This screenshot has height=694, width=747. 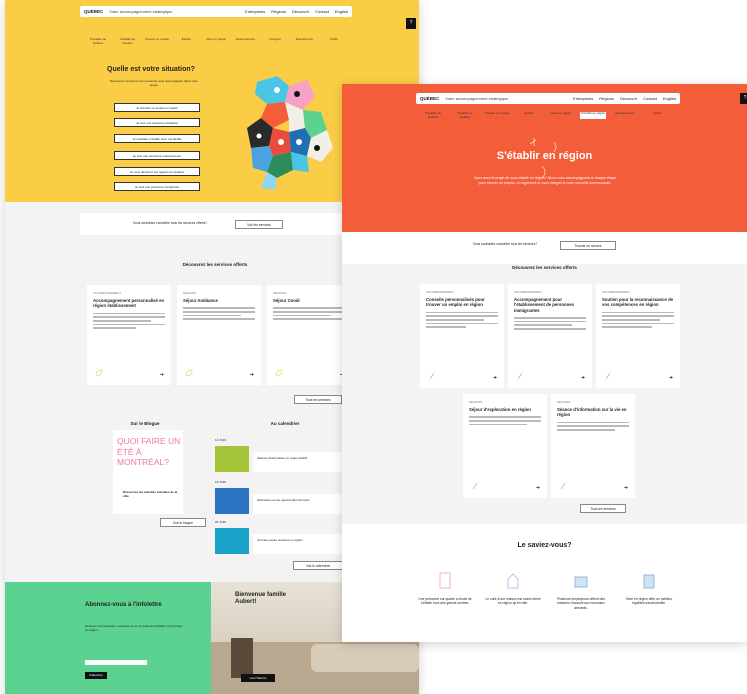 I want to click on event-text: Webinaire sur les opportunités d'emploi, so click(x=283, y=500).